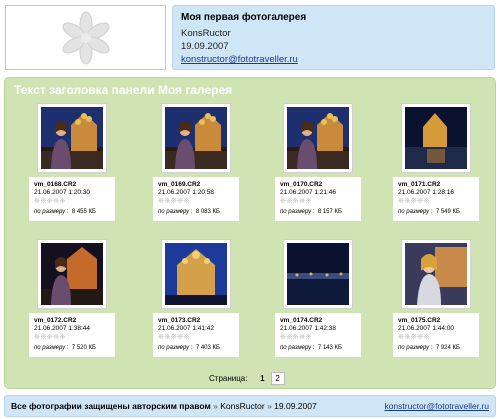 The height and width of the screenshot is (419, 500). I want to click on pagination-label: Страница:, so click(228, 378).